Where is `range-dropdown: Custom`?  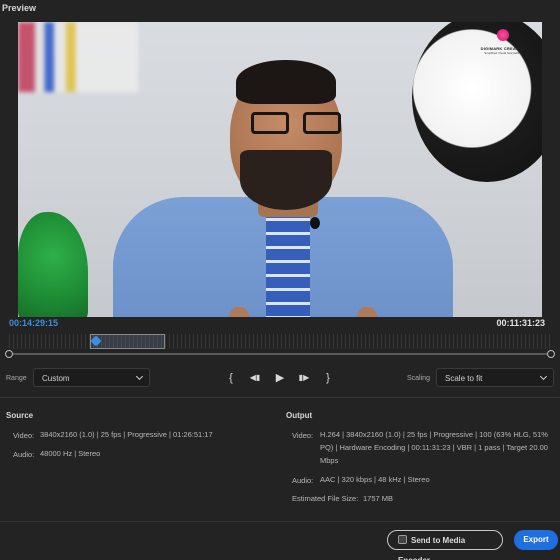 range-dropdown: Custom is located at coordinates (91, 377).